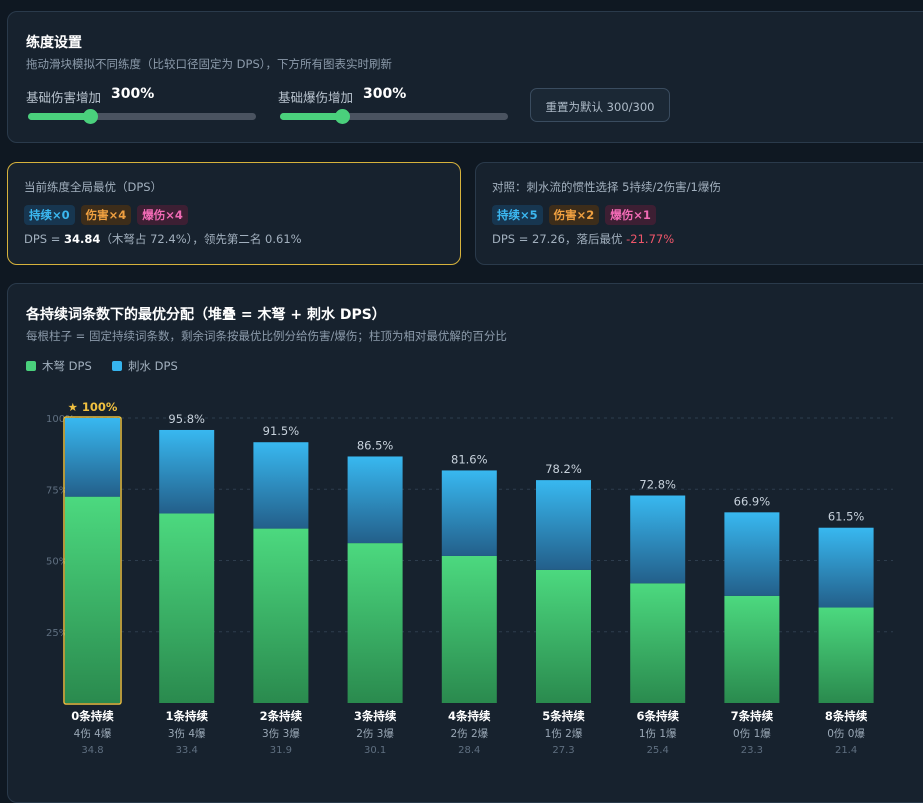 The width and height of the screenshot is (923, 803). I want to click on category-label: 4条持续, so click(469, 716).